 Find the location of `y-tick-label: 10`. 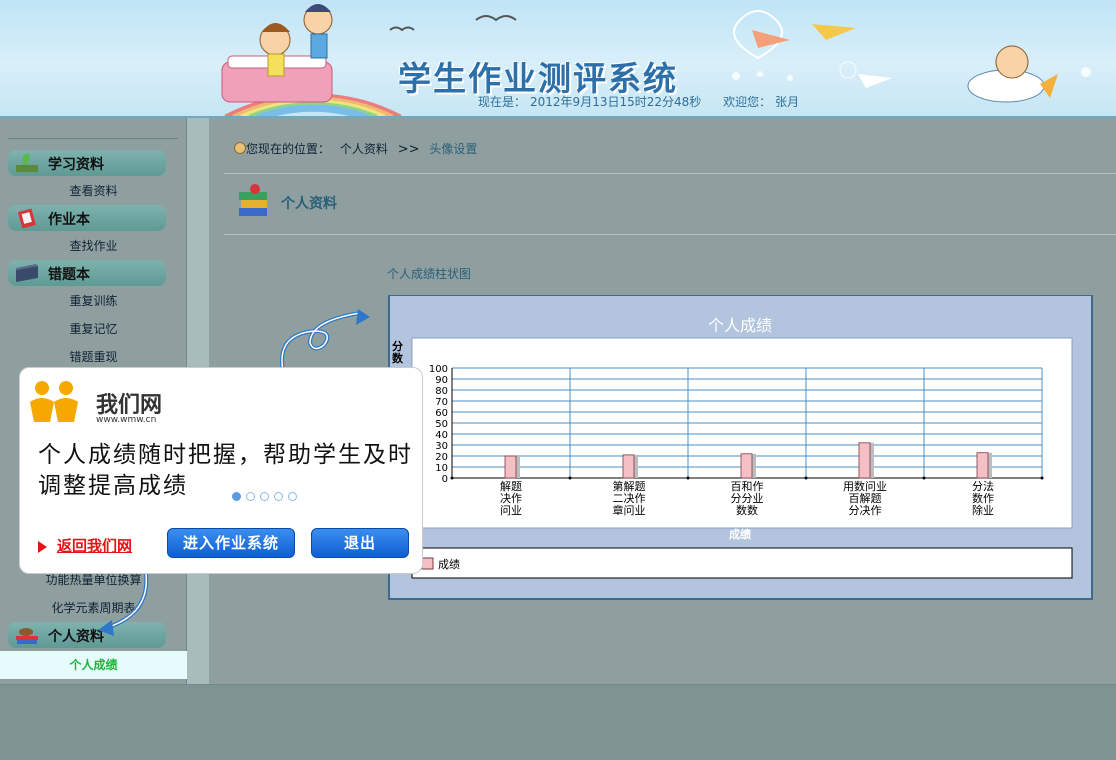

y-tick-label: 10 is located at coordinates (441, 468).